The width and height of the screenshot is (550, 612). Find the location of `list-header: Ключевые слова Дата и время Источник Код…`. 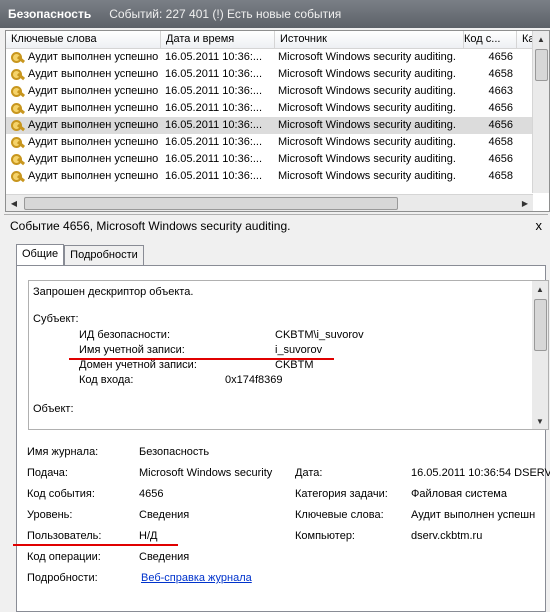

list-header: Ключевые слова Дата и время Источник Код… is located at coordinates (277, 40).